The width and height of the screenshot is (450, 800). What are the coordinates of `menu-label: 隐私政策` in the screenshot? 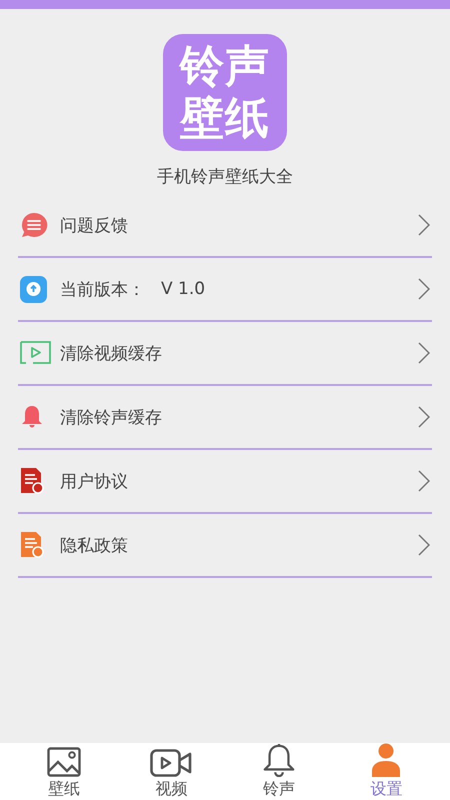 It's located at (94, 545).